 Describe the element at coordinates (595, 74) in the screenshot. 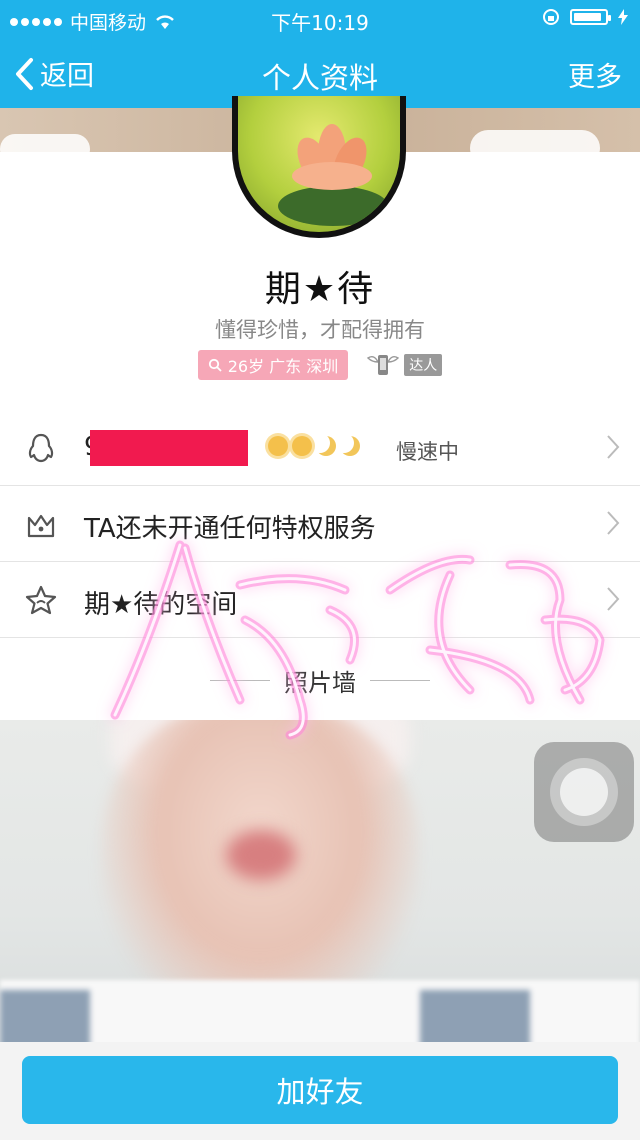

I see `more-button: 更多` at that location.